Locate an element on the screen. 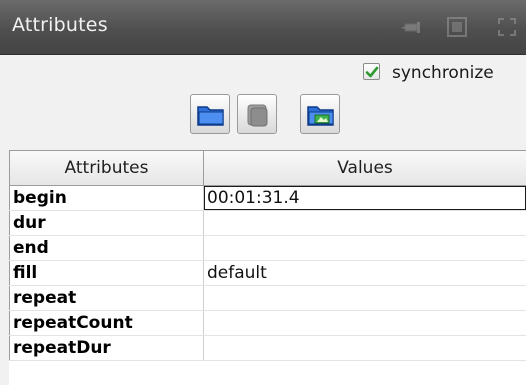  panel-title: Attributes is located at coordinates (60, 25).